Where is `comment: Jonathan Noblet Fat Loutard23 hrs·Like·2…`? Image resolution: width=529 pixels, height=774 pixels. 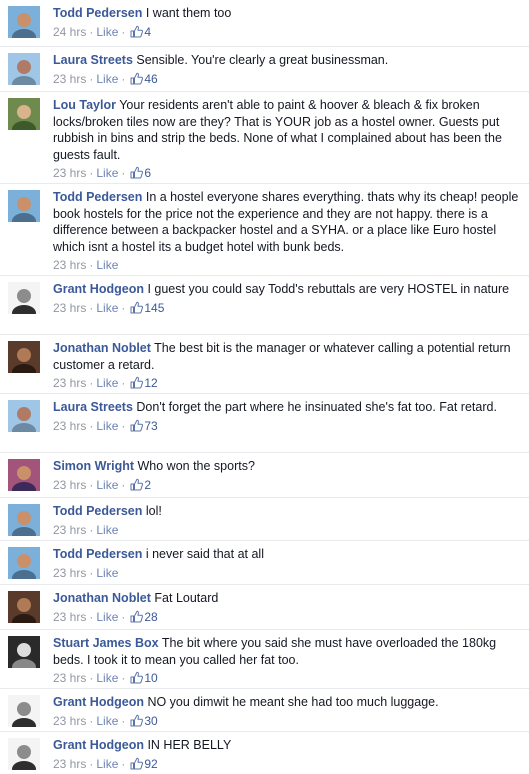
comment: Jonathan Noblet Fat Loutard23 hrs·Like·2… is located at coordinates (264, 606).